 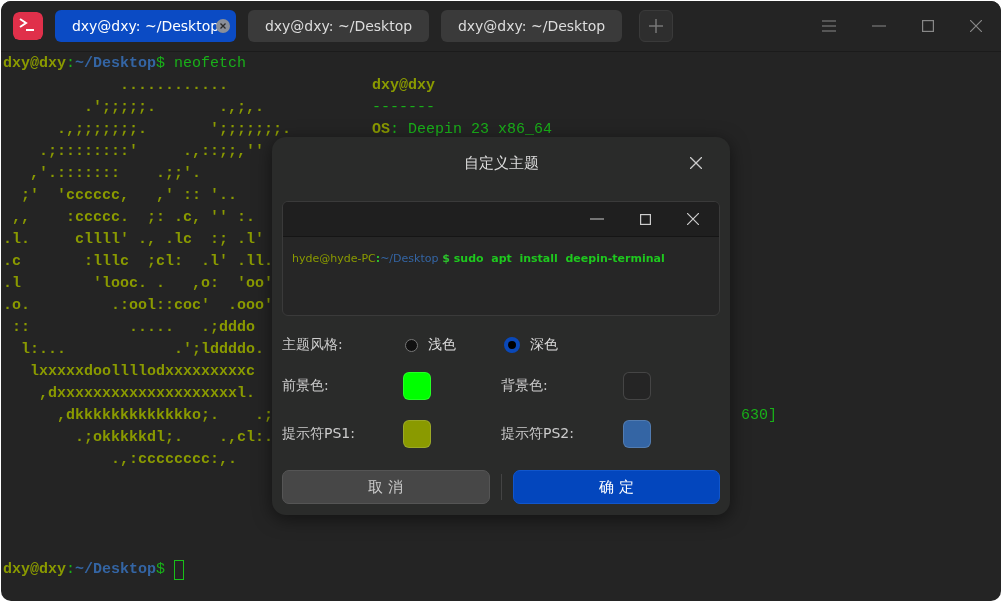 What do you see at coordinates (174, 107) in the screenshot?
I see `ascii-art-line: .';;;;;. .,;,.` at bounding box center [174, 107].